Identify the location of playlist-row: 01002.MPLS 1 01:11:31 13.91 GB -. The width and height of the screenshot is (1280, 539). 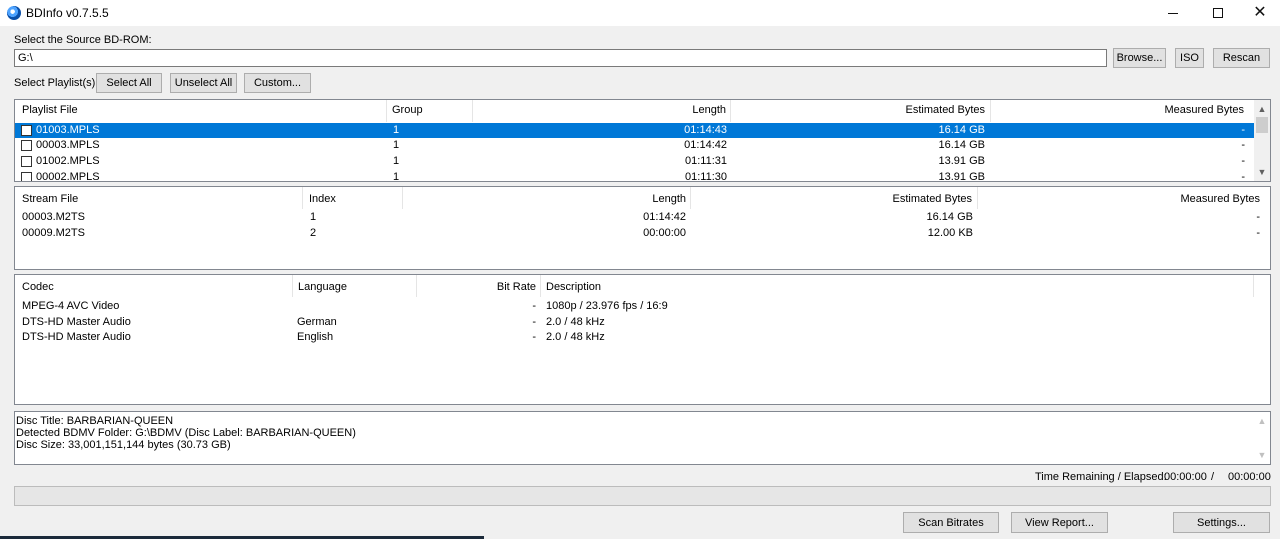
(635, 161).